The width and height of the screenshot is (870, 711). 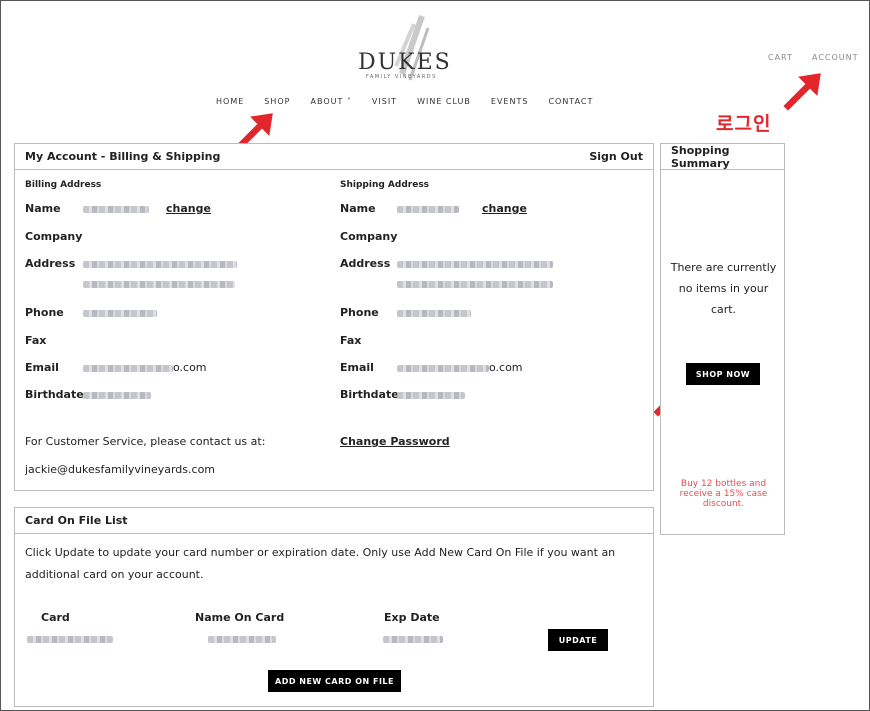 What do you see at coordinates (571, 101) in the screenshot?
I see `nav-contact: CONTACT` at bounding box center [571, 101].